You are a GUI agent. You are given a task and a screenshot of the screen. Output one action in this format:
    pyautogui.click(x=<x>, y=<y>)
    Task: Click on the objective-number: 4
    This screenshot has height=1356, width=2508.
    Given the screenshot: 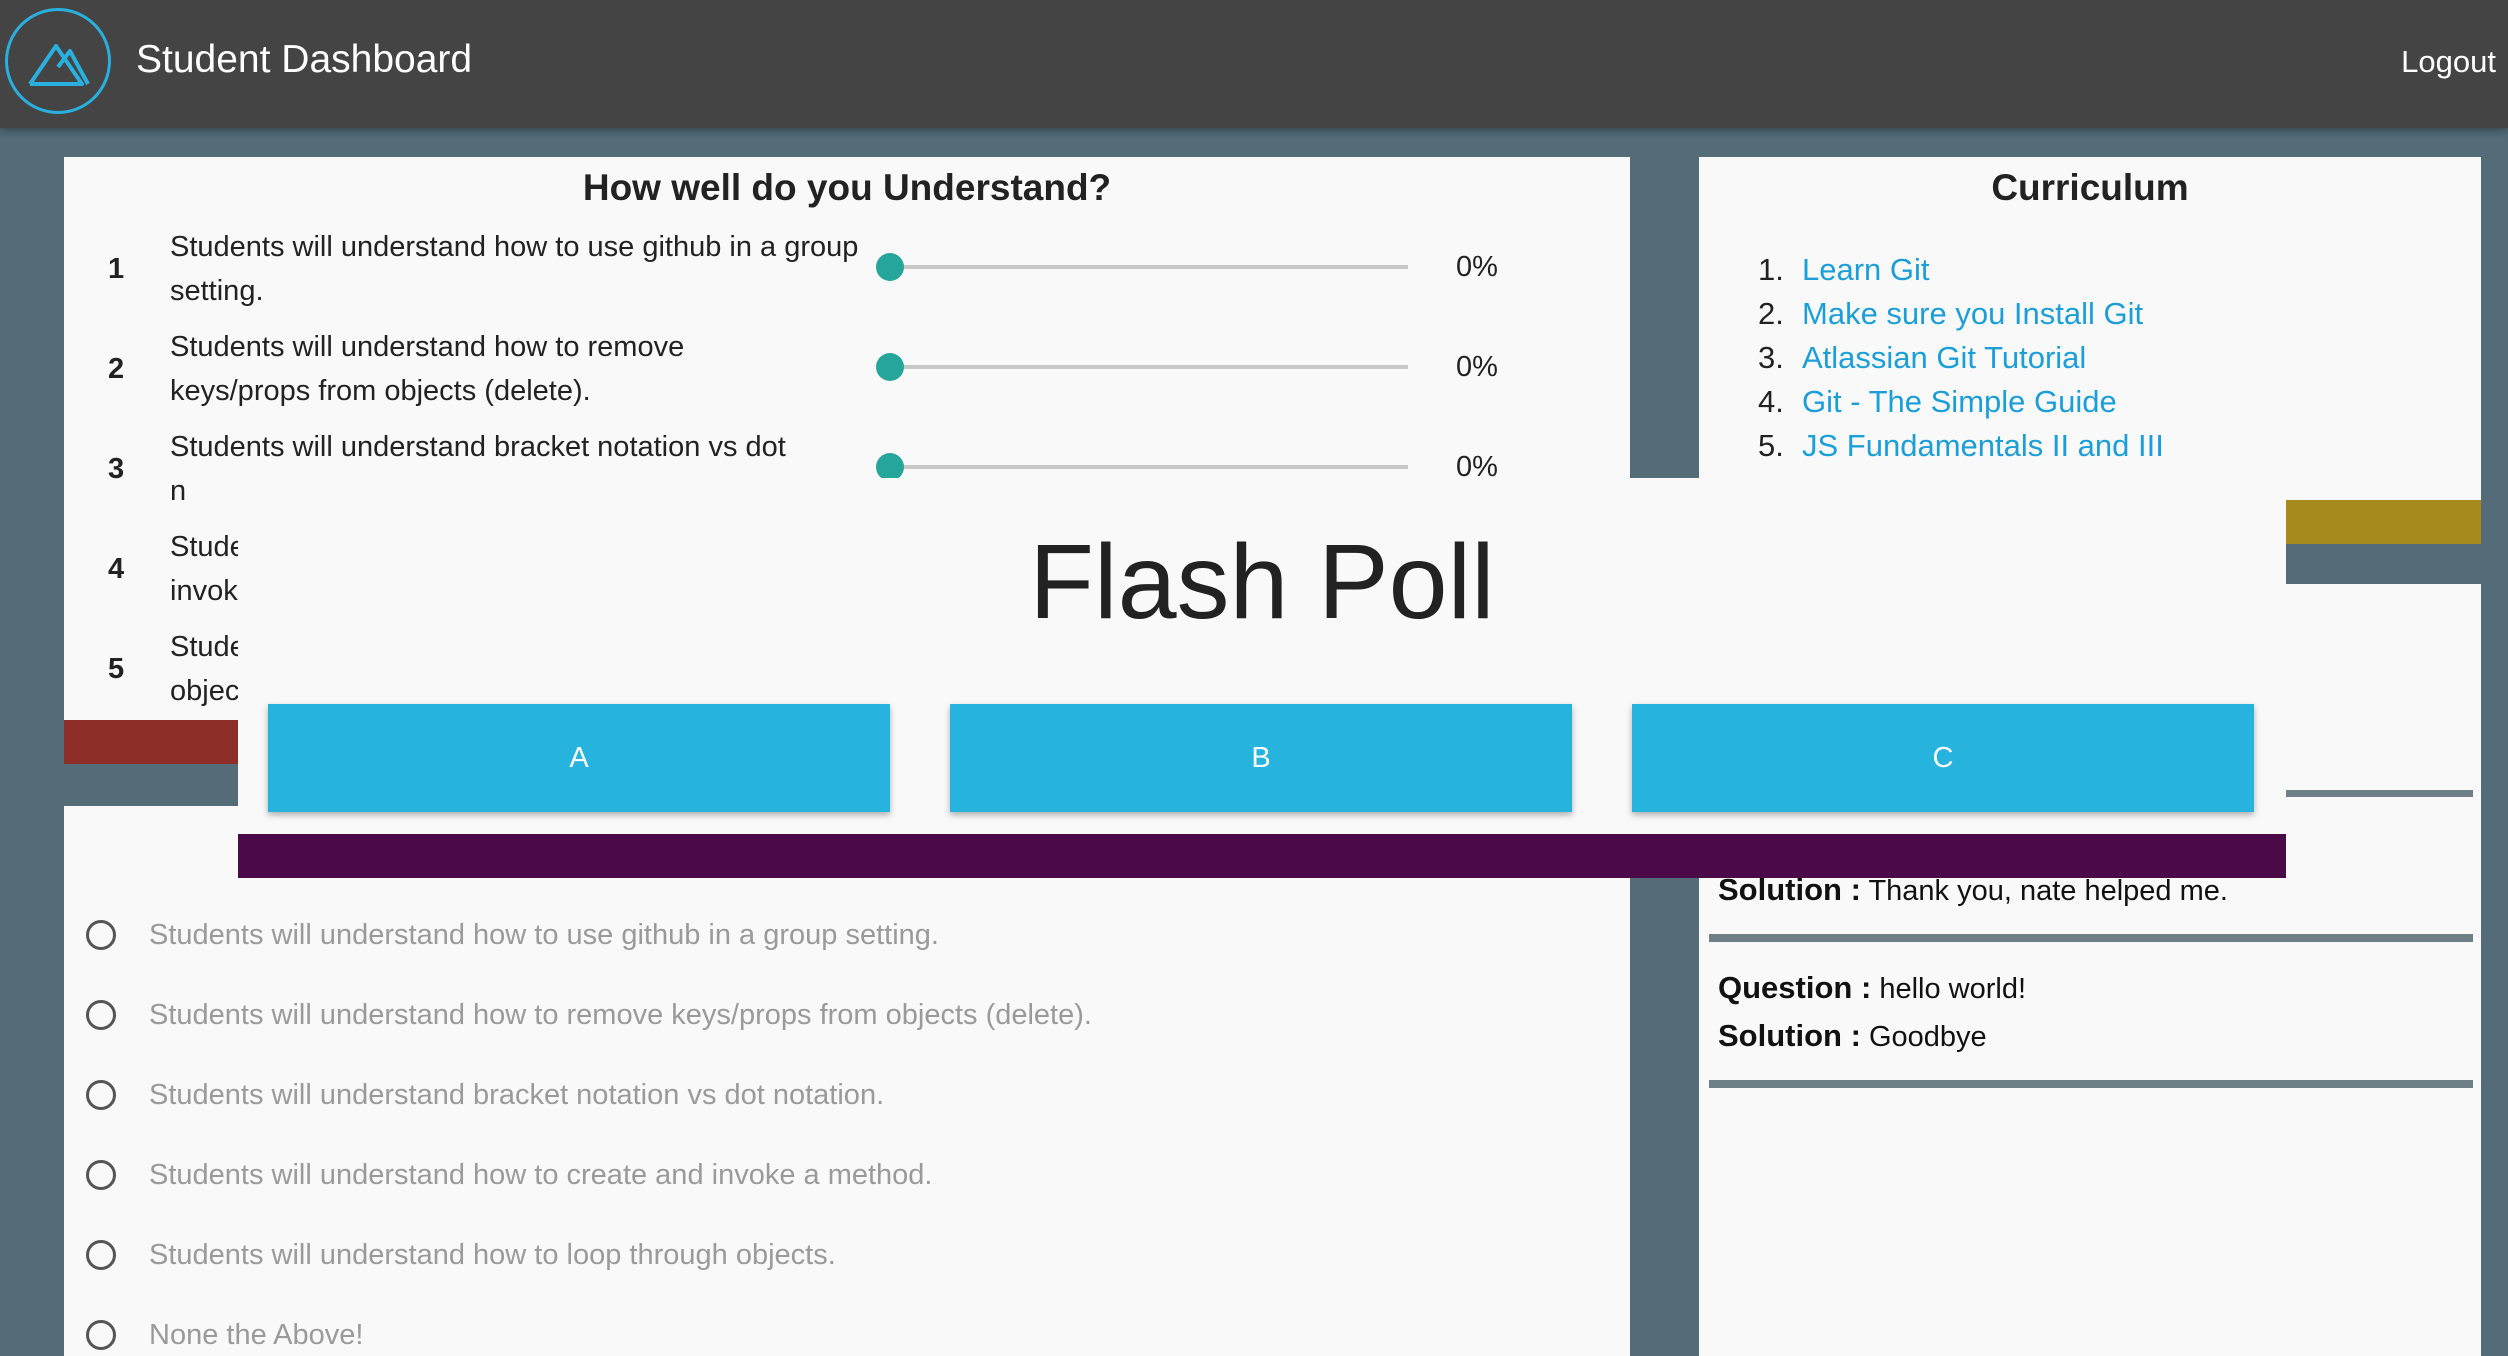 What is the action you would take?
    pyautogui.click(x=116, y=569)
    